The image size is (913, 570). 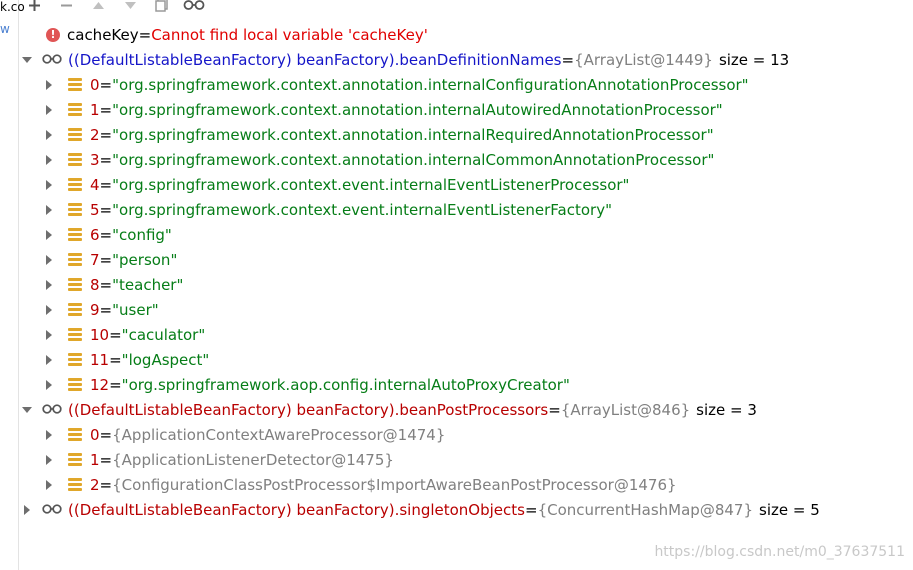 What do you see at coordinates (162, 7) in the screenshot?
I see `copy-icon` at bounding box center [162, 7].